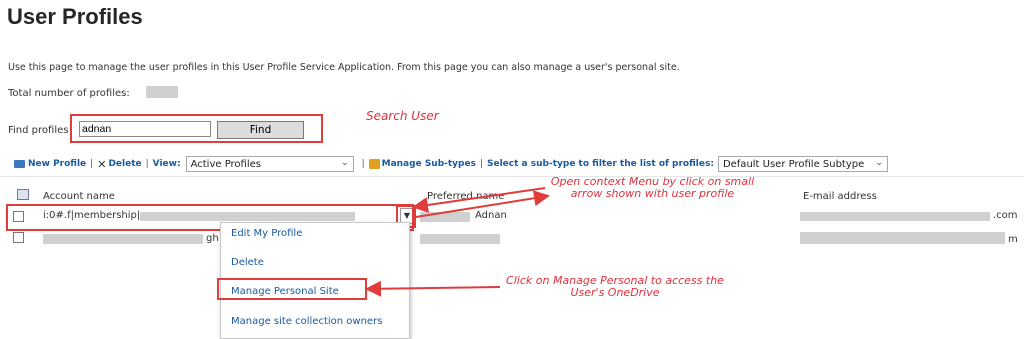 The image size is (1024, 339). I want to click on annotation-arrows, so click(457, 242).